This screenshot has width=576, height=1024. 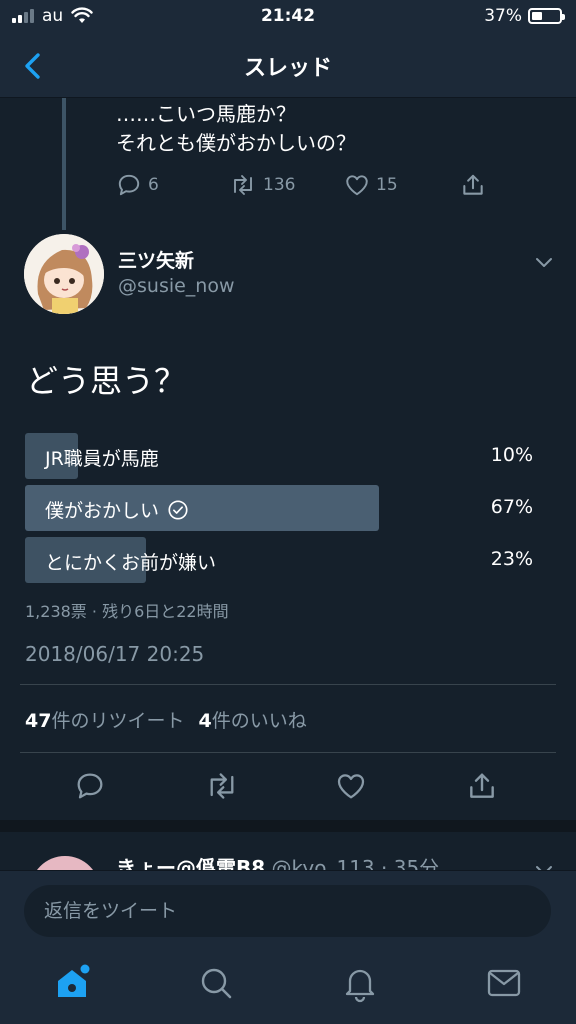 What do you see at coordinates (288, 826) in the screenshot?
I see `section-separator` at bounding box center [288, 826].